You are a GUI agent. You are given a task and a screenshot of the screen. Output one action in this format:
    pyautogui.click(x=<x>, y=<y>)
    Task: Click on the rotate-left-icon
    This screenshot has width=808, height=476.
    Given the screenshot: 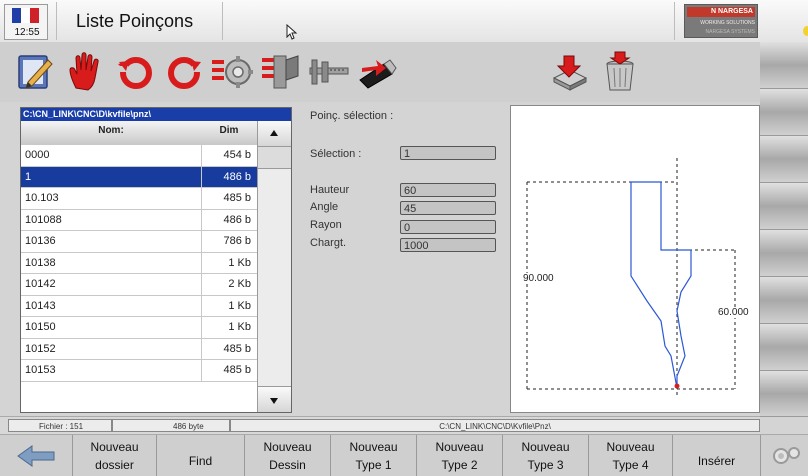 What is the action you would take?
    pyautogui.click(x=136, y=72)
    